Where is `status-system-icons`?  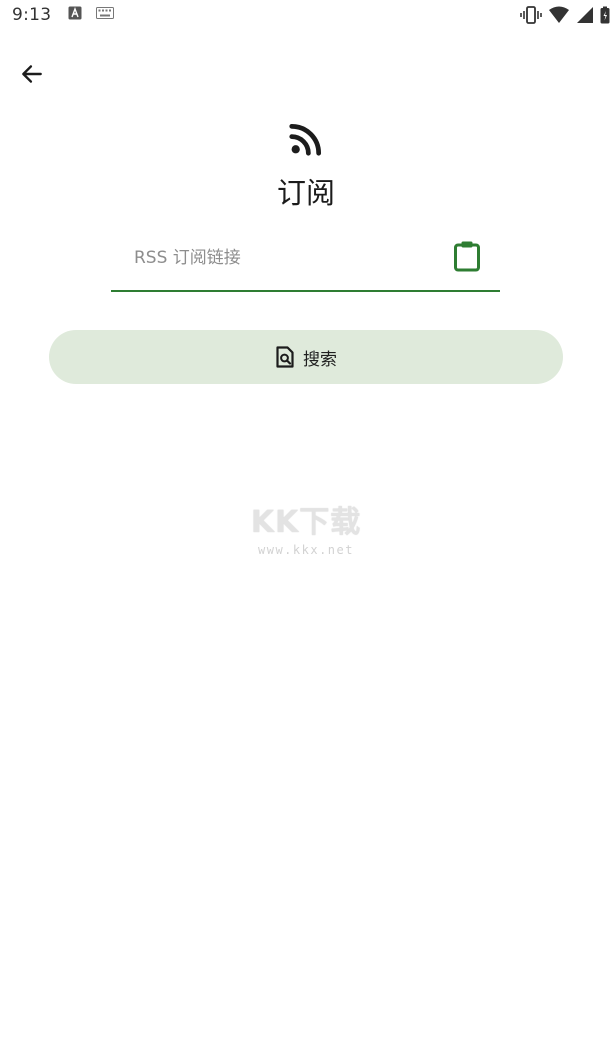 status-system-icons is located at coordinates (565, 15).